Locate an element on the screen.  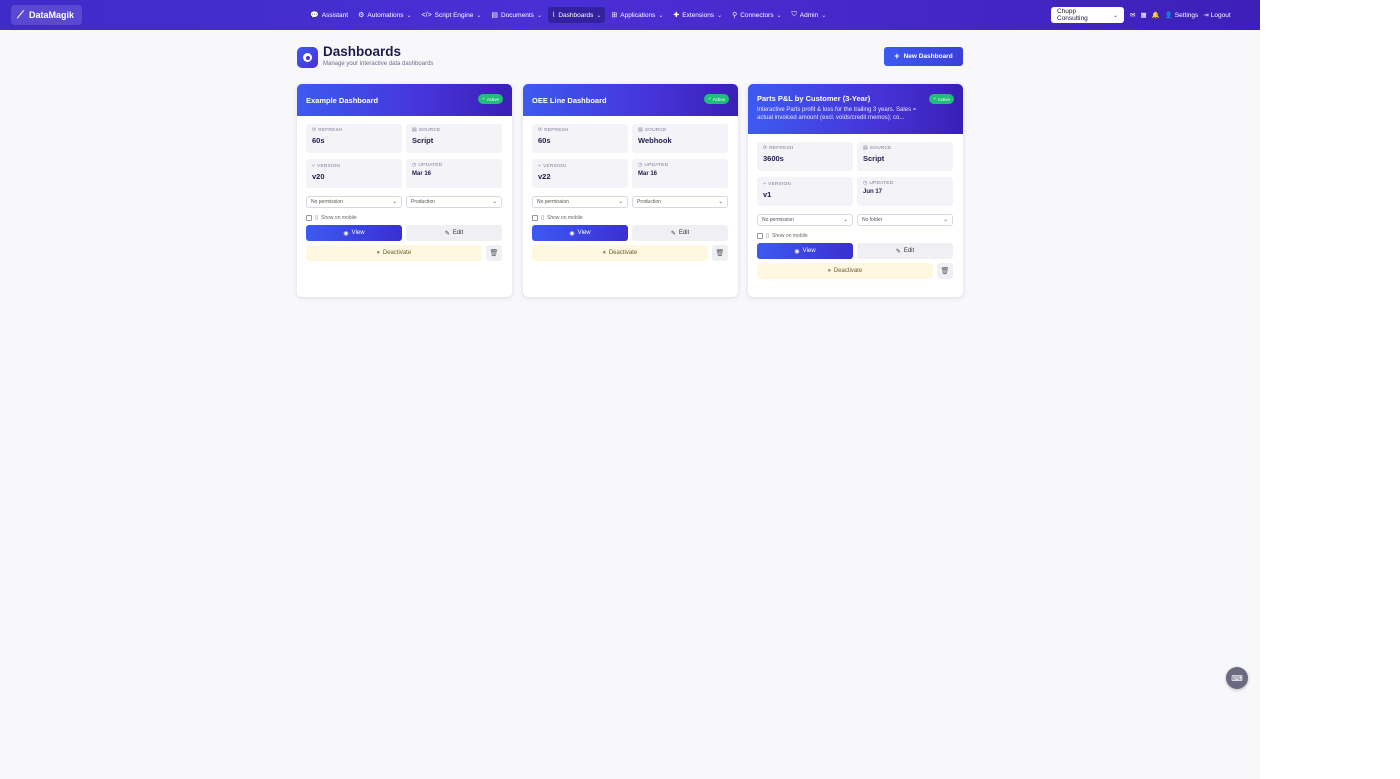
folder-value: Production is located at coordinates (423, 202).